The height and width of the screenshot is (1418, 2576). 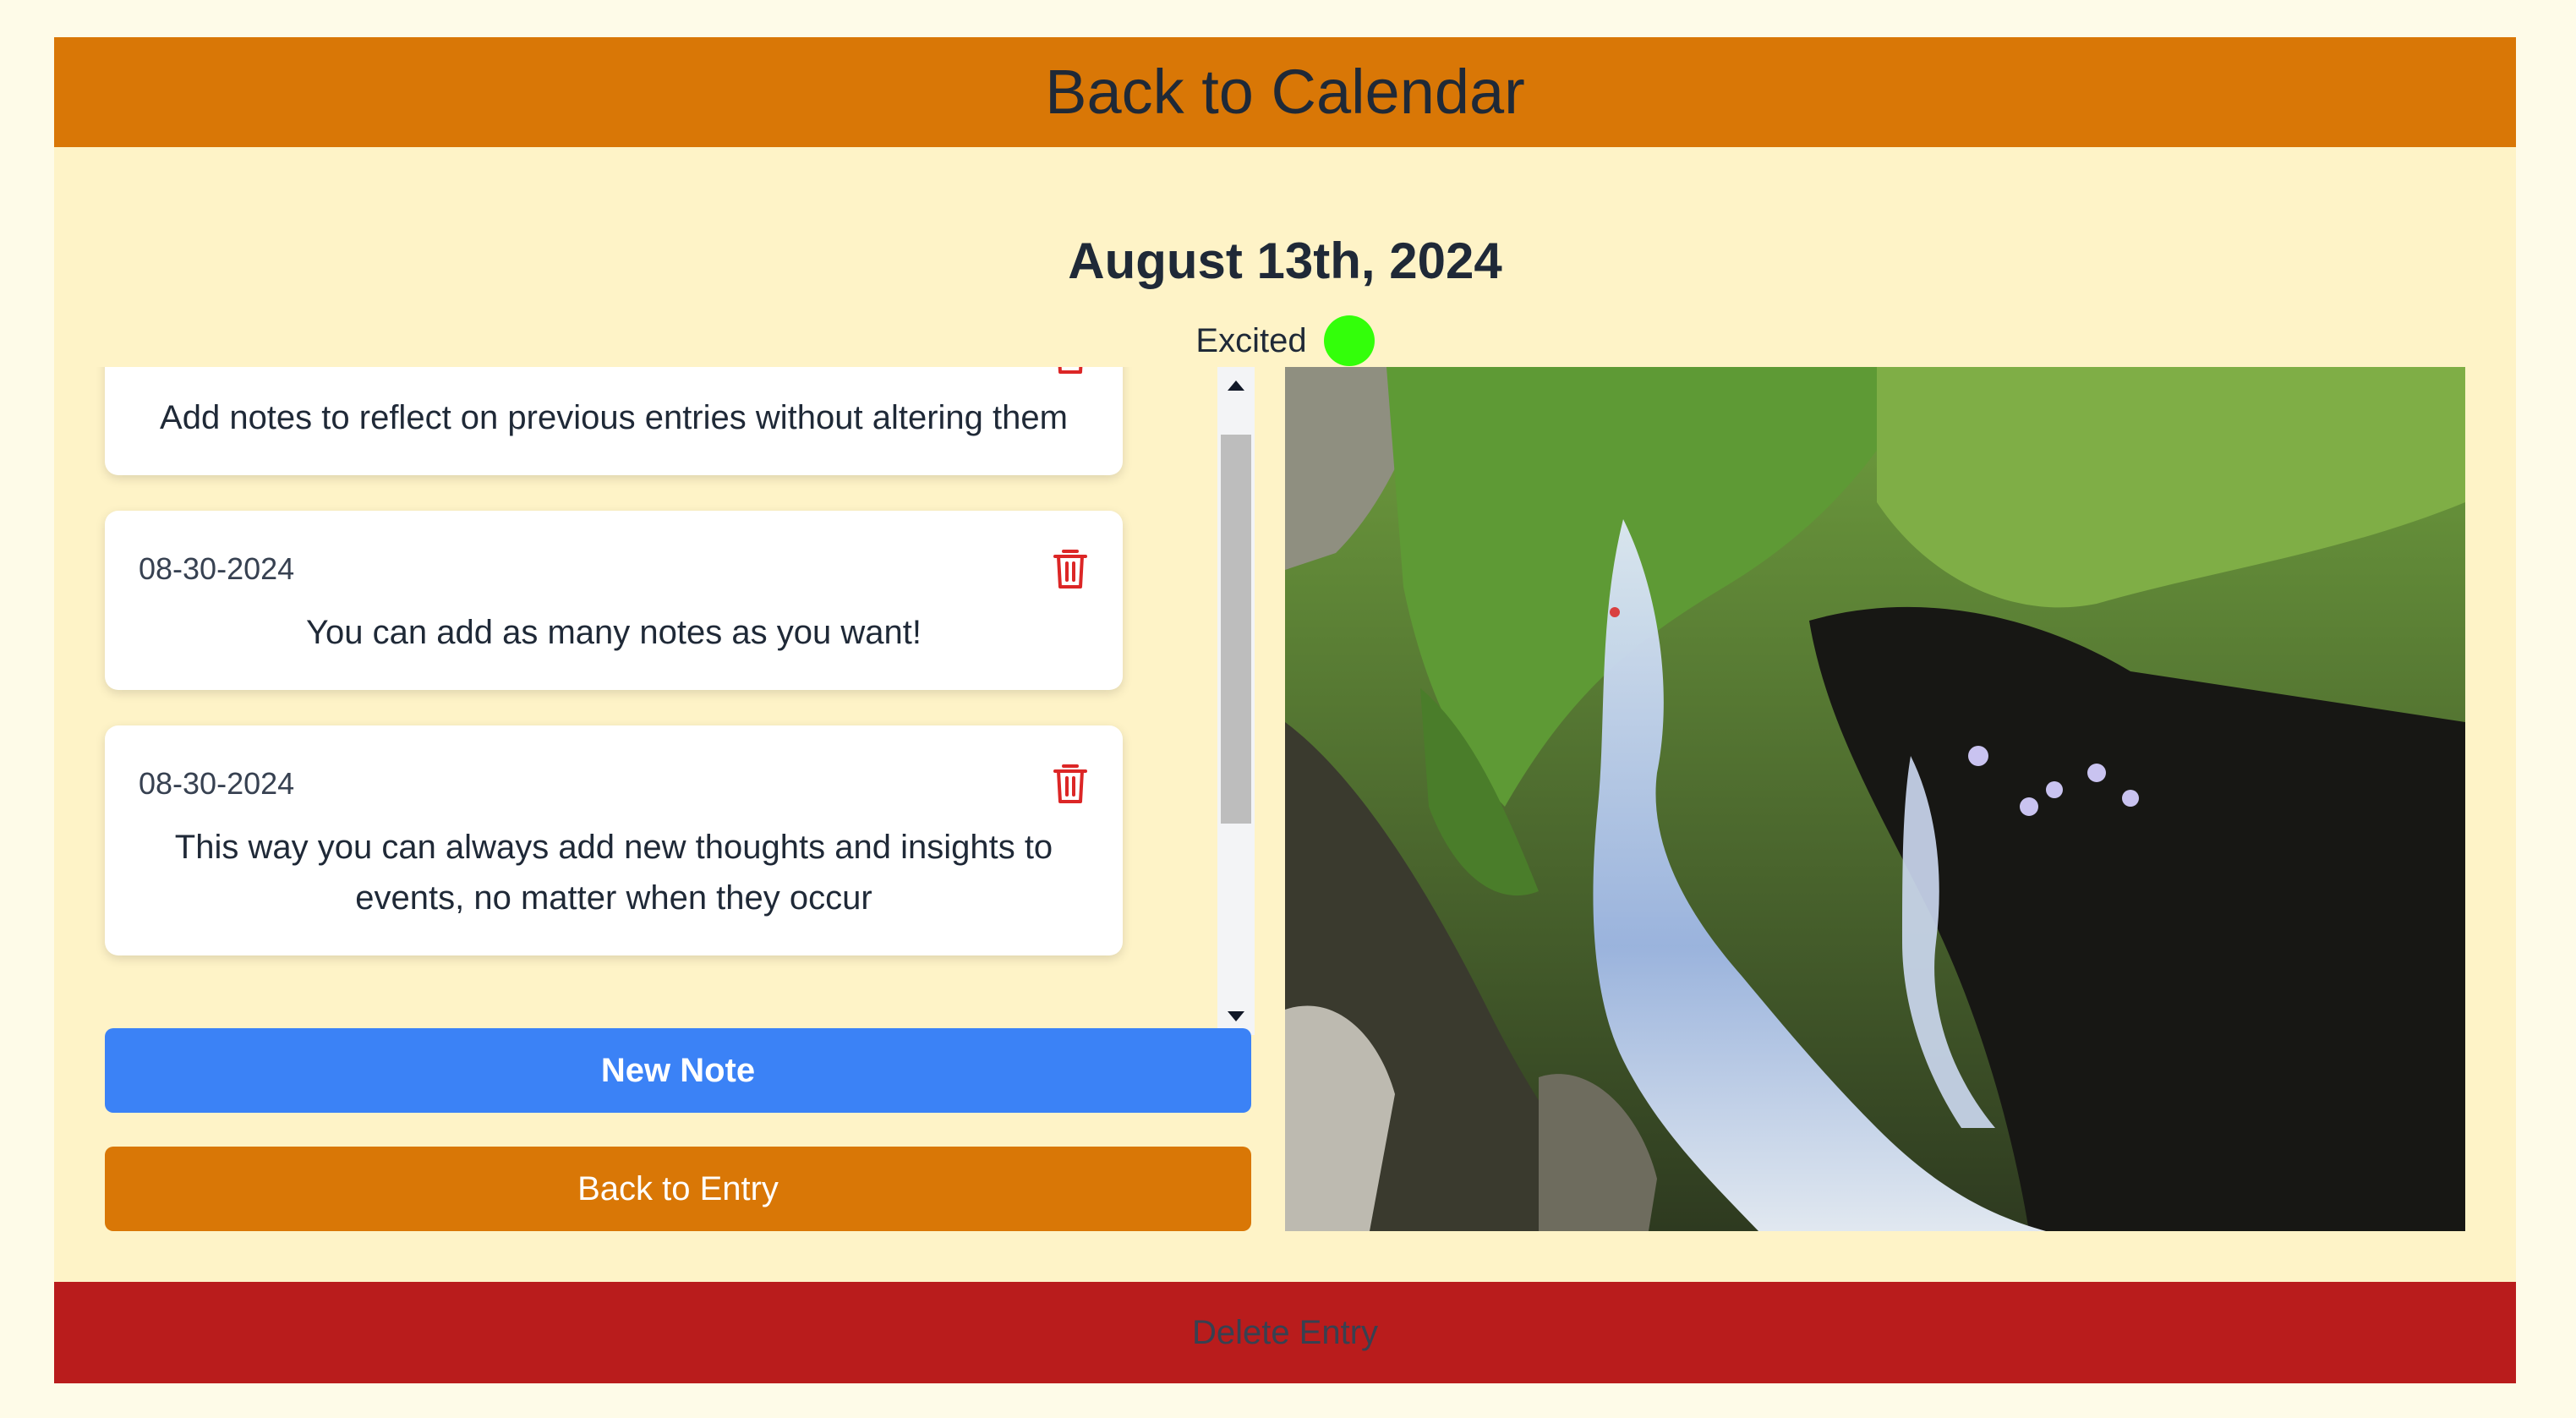 What do you see at coordinates (1349, 341) in the screenshot?
I see `mood-color-dot` at bounding box center [1349, 341].